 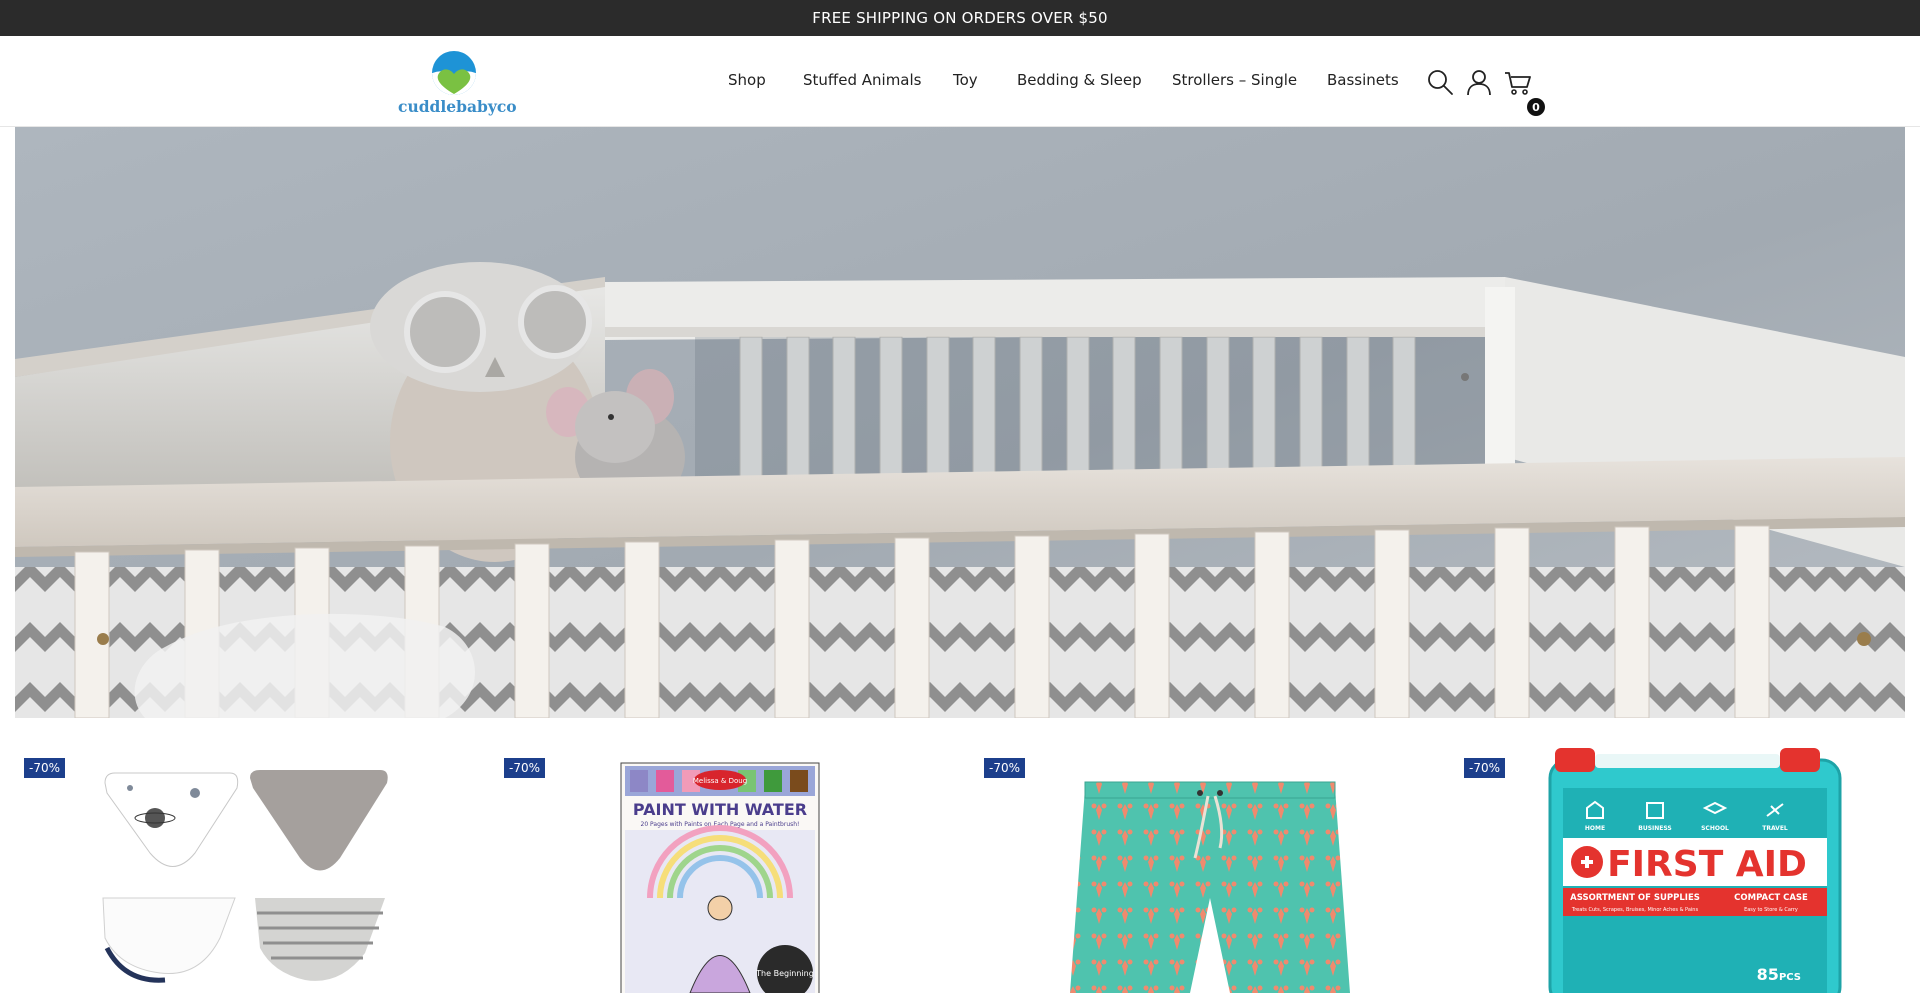 What do you see at coordinates (784, 973) in the screenshot?
I see `svg-text: The Beginning` at bounding box center [784, 973].